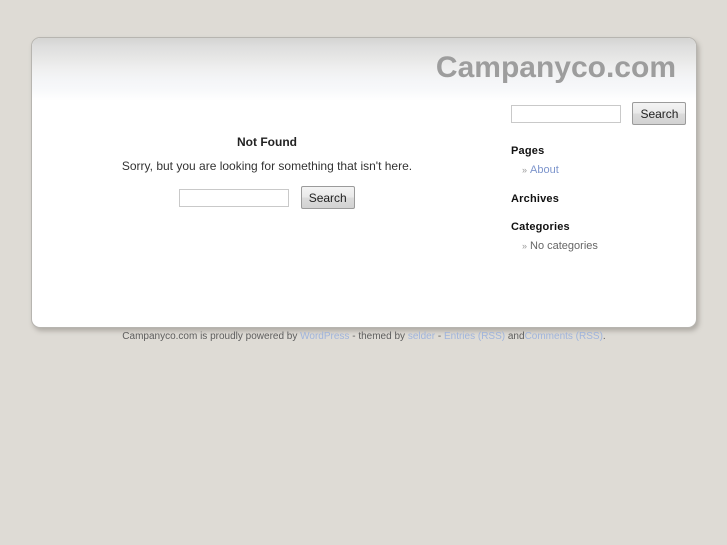 This screenshot has width=727, height=545. Describe the element at coordinates (601, 161) in the screenshot. I see `widget-pages: Pages » About` at that location.